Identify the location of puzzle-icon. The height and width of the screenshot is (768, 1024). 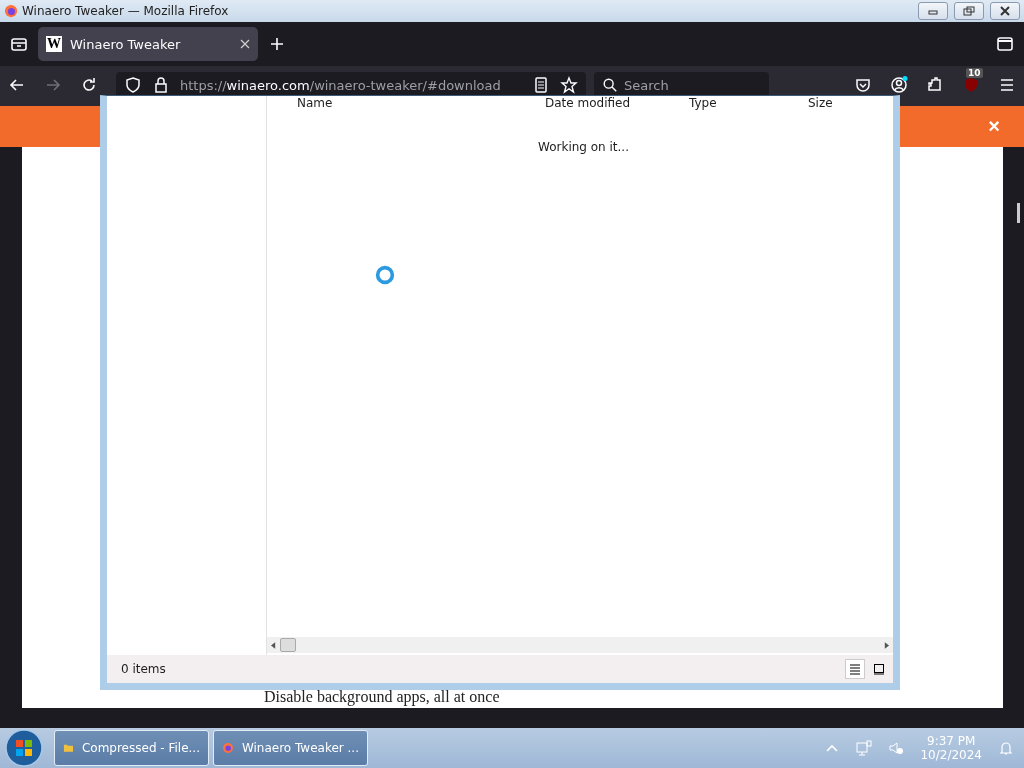
(935, 85).